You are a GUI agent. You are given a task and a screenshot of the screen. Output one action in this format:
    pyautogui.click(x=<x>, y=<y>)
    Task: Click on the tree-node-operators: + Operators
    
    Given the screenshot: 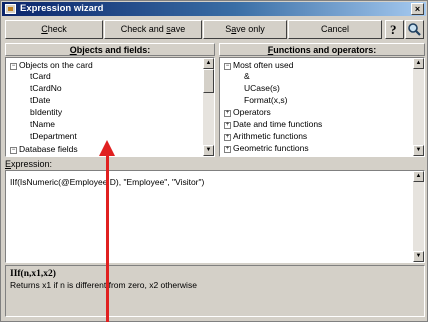 What is the action you would take?
    pyautogui.click(x=247, y=112)
    